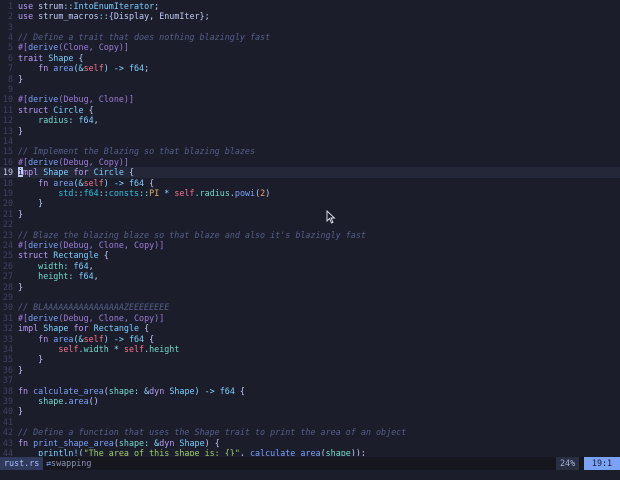 This screenshot has width=620, height=480. What do you see at coordinates (7, 390) in the screenshot?
I see `line-number: 38` at bounding box center [7, 390].